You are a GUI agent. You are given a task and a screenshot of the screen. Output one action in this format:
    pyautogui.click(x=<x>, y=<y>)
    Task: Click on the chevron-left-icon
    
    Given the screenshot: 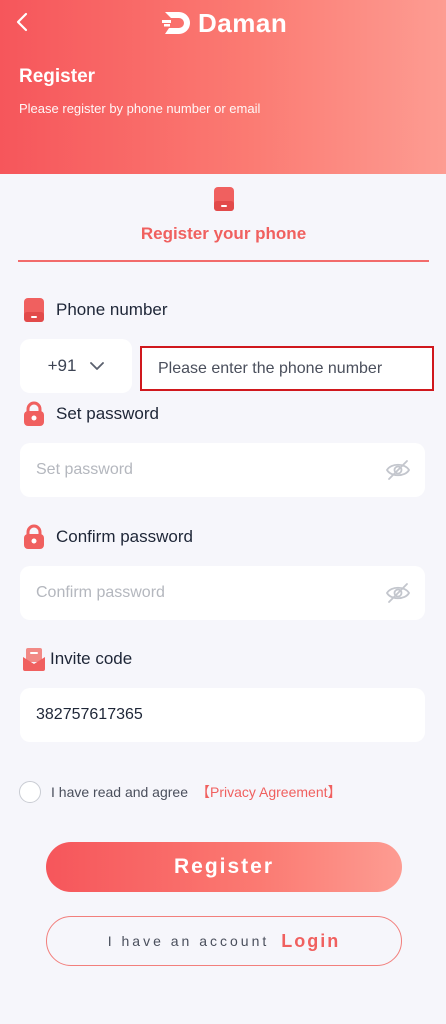 What is the action you would take?
    pyautogui.click(x=22, y=22)
    